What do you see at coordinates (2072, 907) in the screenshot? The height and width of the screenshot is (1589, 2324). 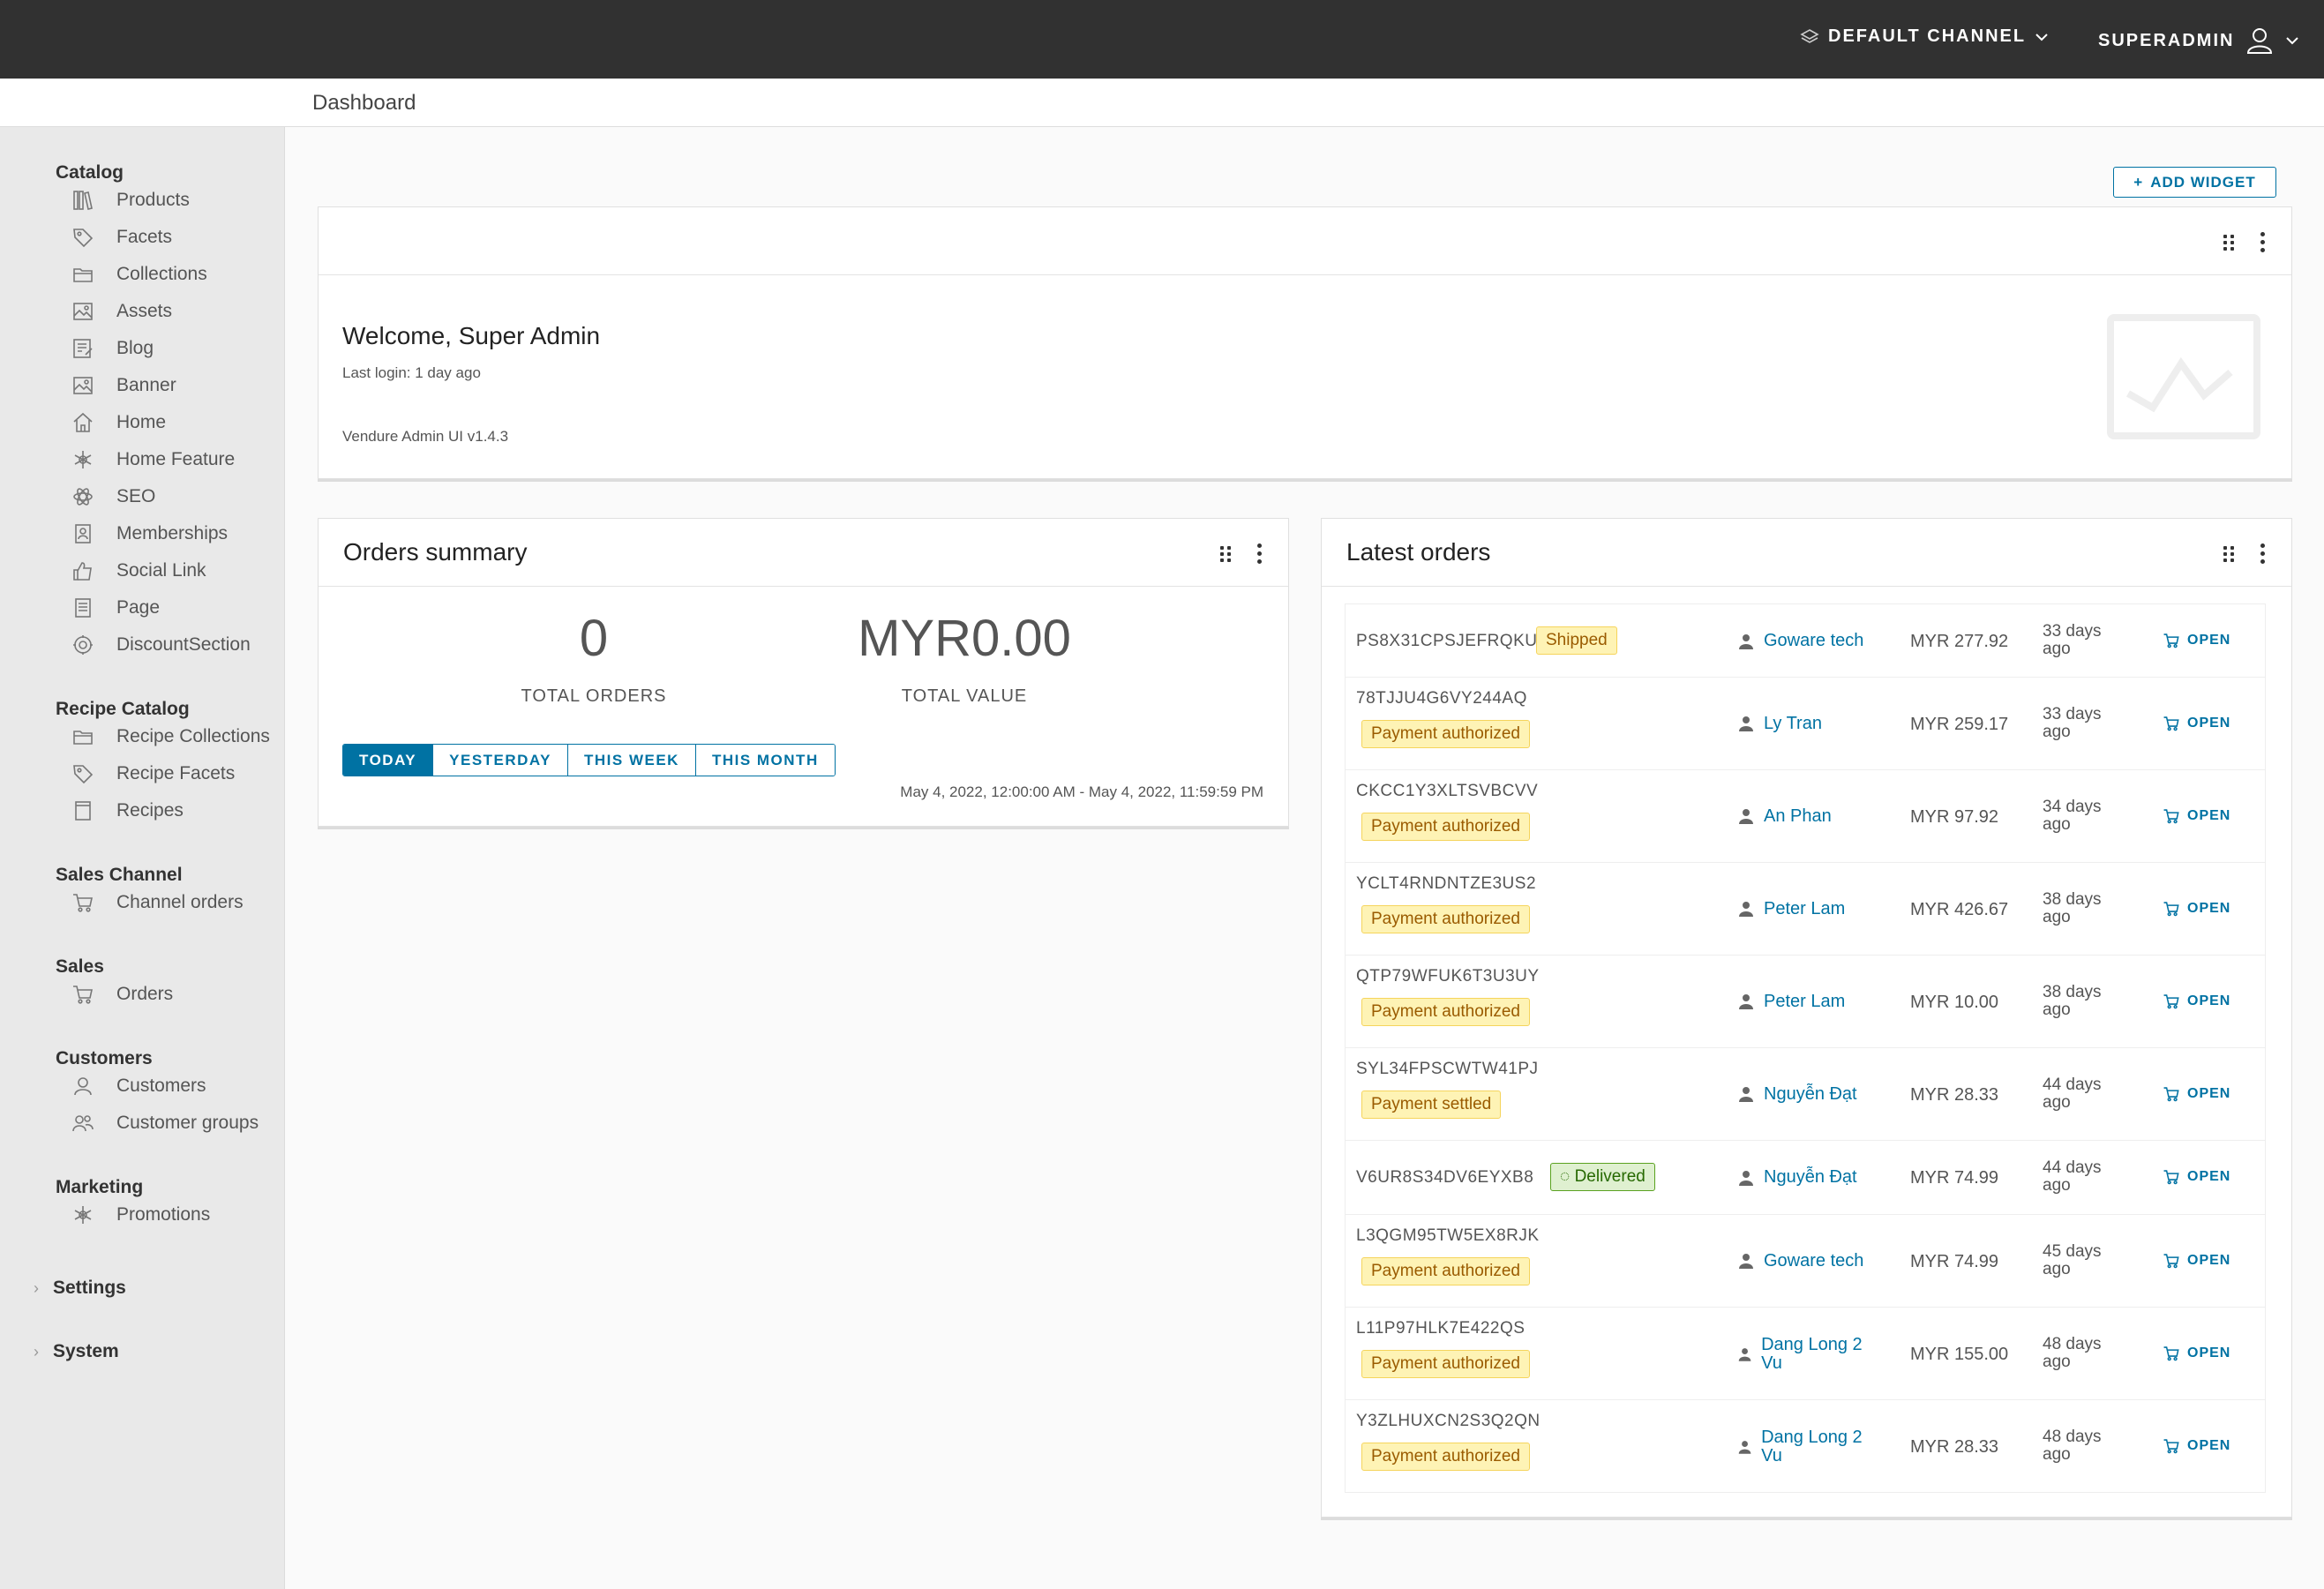 I see `order-age: 38 days ago` at bounding box center [2072, 907].